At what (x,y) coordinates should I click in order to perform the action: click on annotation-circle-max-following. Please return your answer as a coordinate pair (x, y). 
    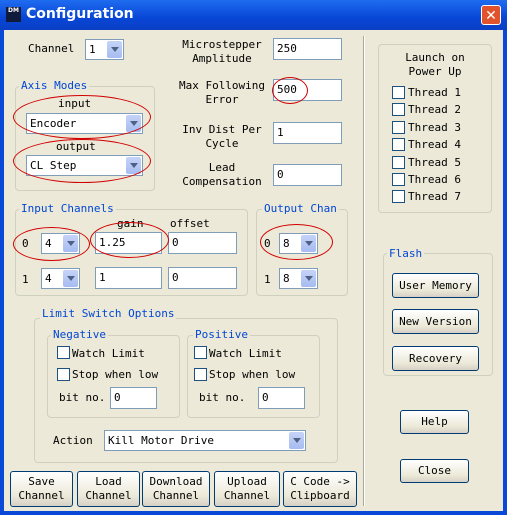
    Looking at the image, I should click on (290, 90).